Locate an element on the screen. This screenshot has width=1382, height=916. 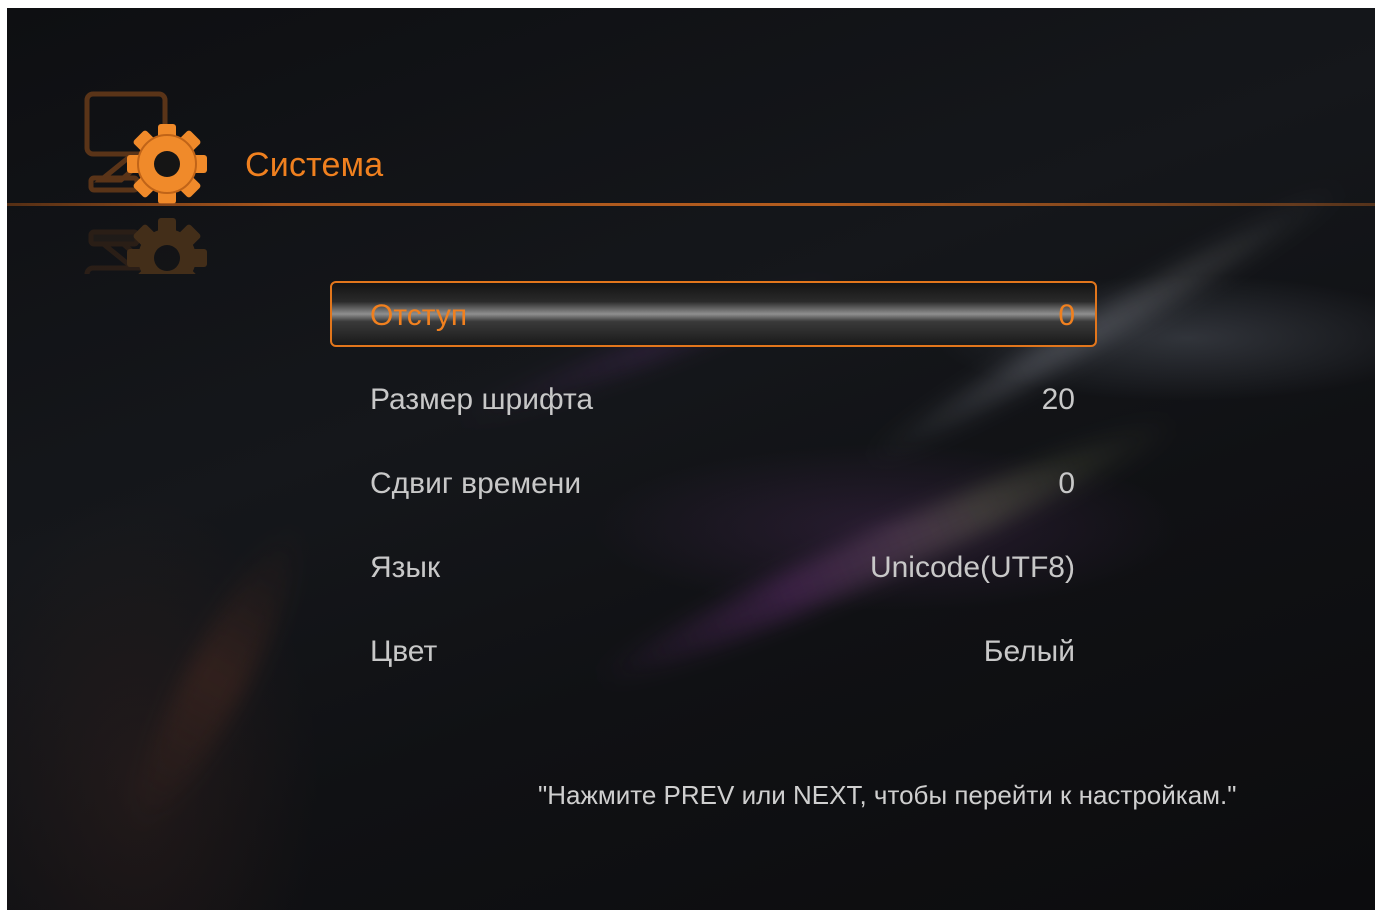
setting-label: Сдвиг времени is located at coordinates (476, 483).